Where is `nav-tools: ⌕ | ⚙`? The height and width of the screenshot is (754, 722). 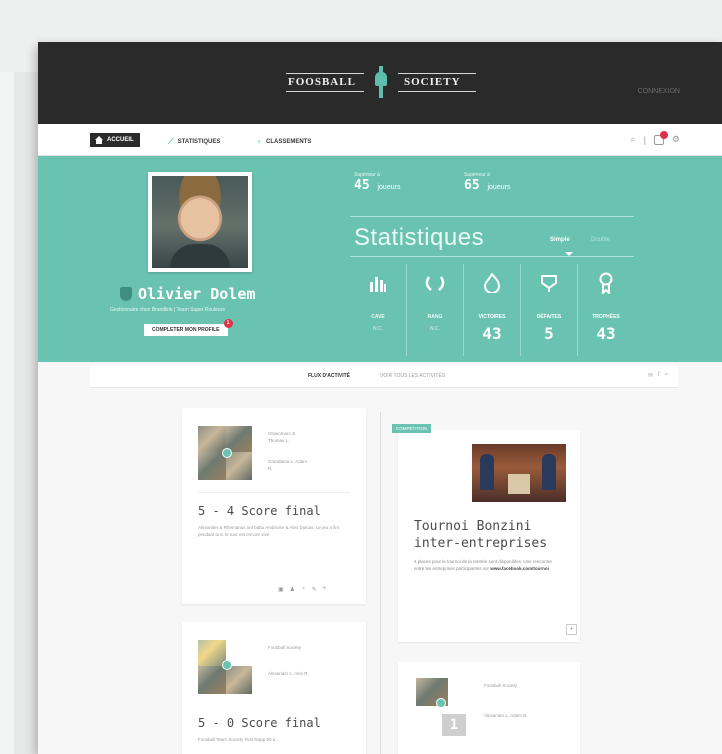
nav-tools: ⌕ | ⚙ is located at coordinates (655, 137).